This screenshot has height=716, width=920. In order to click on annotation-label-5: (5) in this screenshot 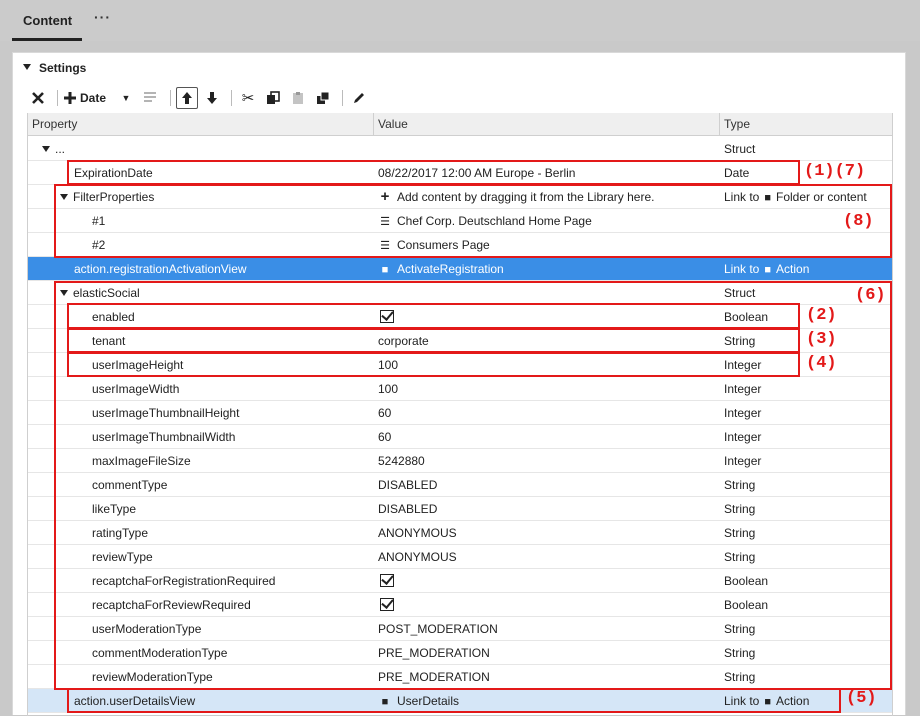, I will do `click(861, 698)`.